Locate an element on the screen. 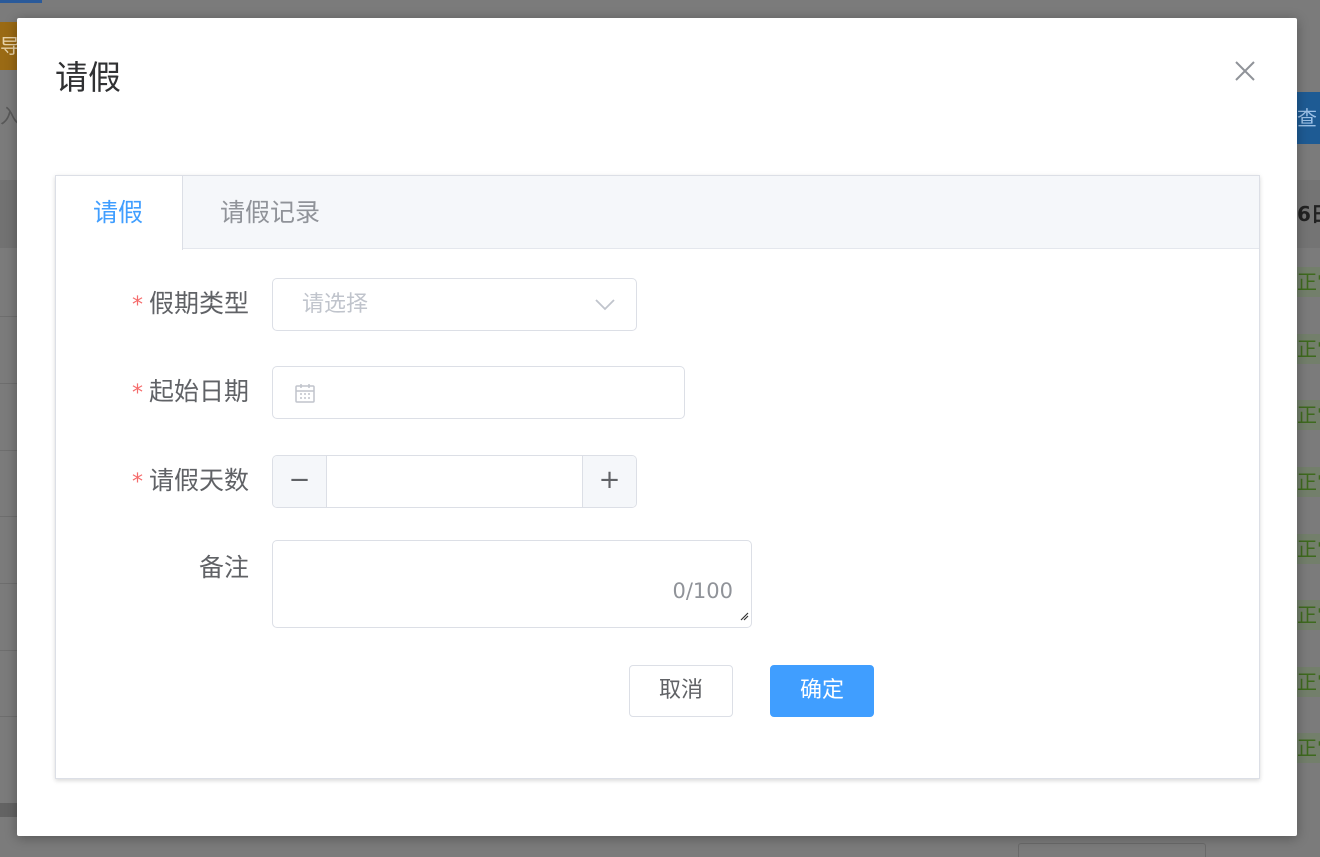  close-icon is located at coordinates (1245, 71).